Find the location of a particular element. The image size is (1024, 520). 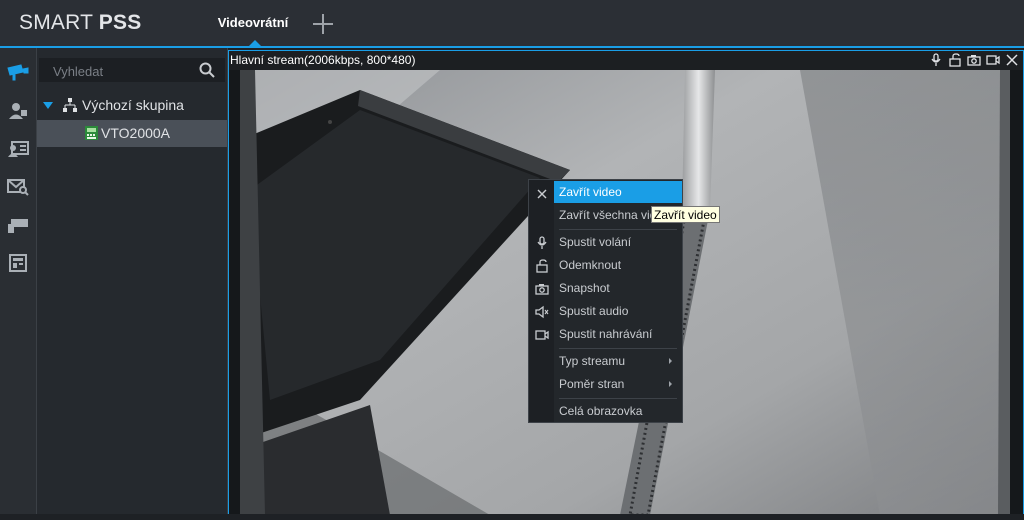

tree-group-label: Výchozí skupina is located at coordinates (133, 105).